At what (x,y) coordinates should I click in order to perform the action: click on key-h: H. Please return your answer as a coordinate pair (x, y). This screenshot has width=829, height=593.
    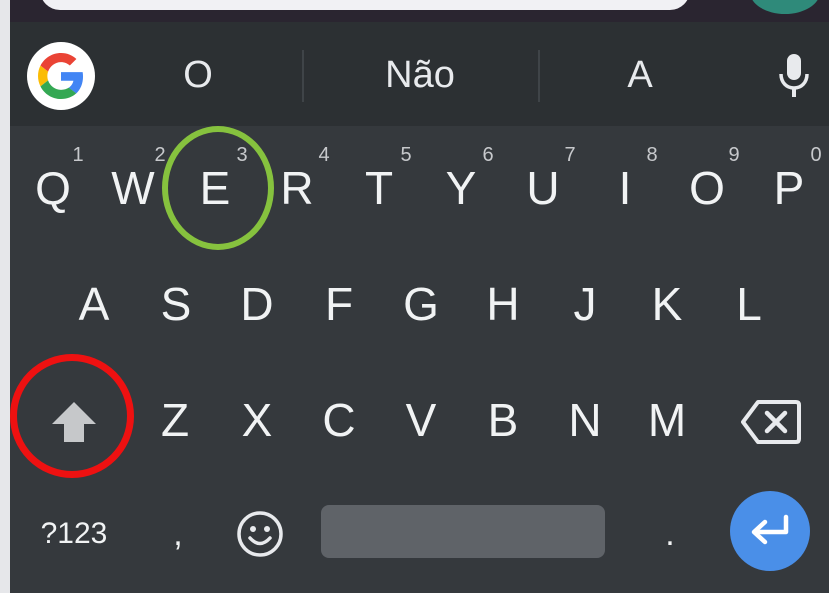
    Looking at the image, I should click on (503, 304).